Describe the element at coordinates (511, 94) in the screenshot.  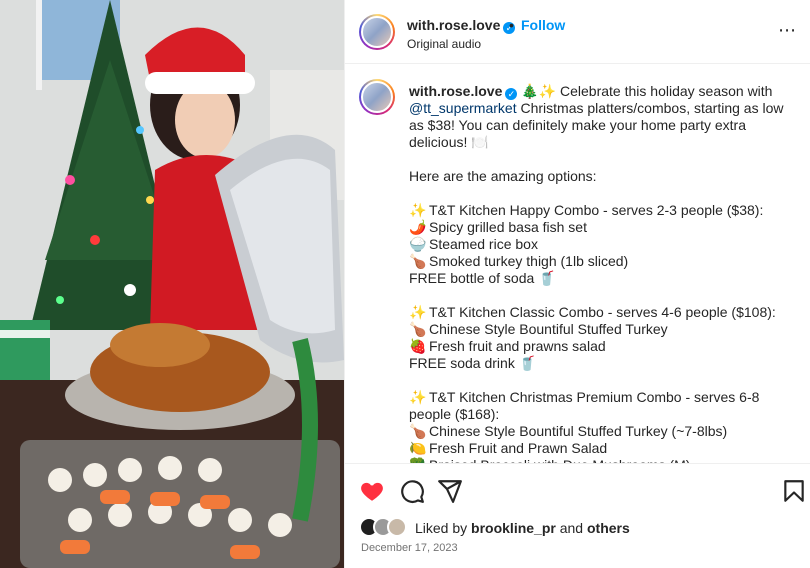
I see `verified-icon: ✓` at that location.